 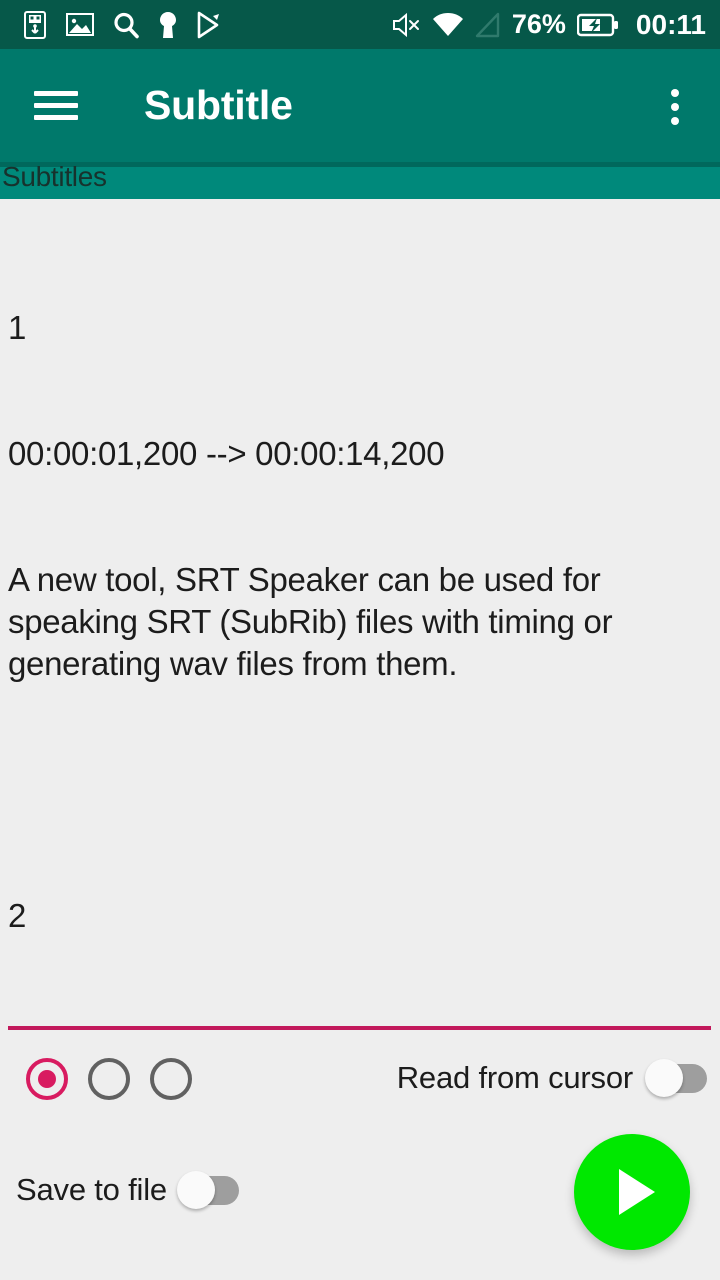 What do you see at coordinates (54, 176) in the screenshot?
I see `section-header-label: Subtitles` at bounding box center [54, 176].